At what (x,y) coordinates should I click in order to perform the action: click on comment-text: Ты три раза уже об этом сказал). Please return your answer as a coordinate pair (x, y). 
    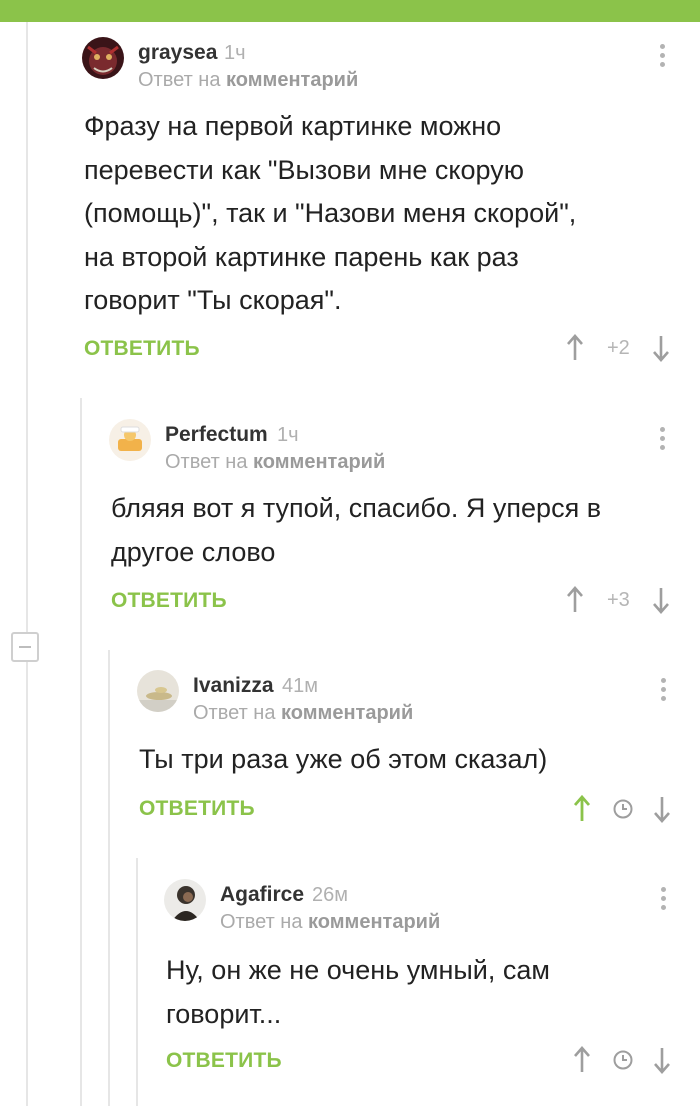
    Looking at the image, I should click on (343, 759).